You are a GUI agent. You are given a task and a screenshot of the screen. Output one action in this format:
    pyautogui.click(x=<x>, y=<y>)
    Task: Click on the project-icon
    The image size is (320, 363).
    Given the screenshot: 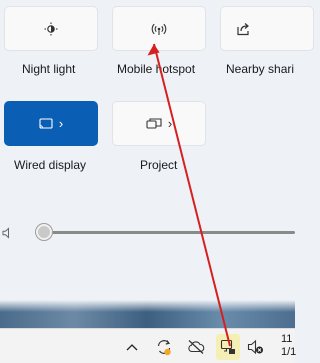 What is the action you would take?
    pyautogui.click(x=154, y=123)
    